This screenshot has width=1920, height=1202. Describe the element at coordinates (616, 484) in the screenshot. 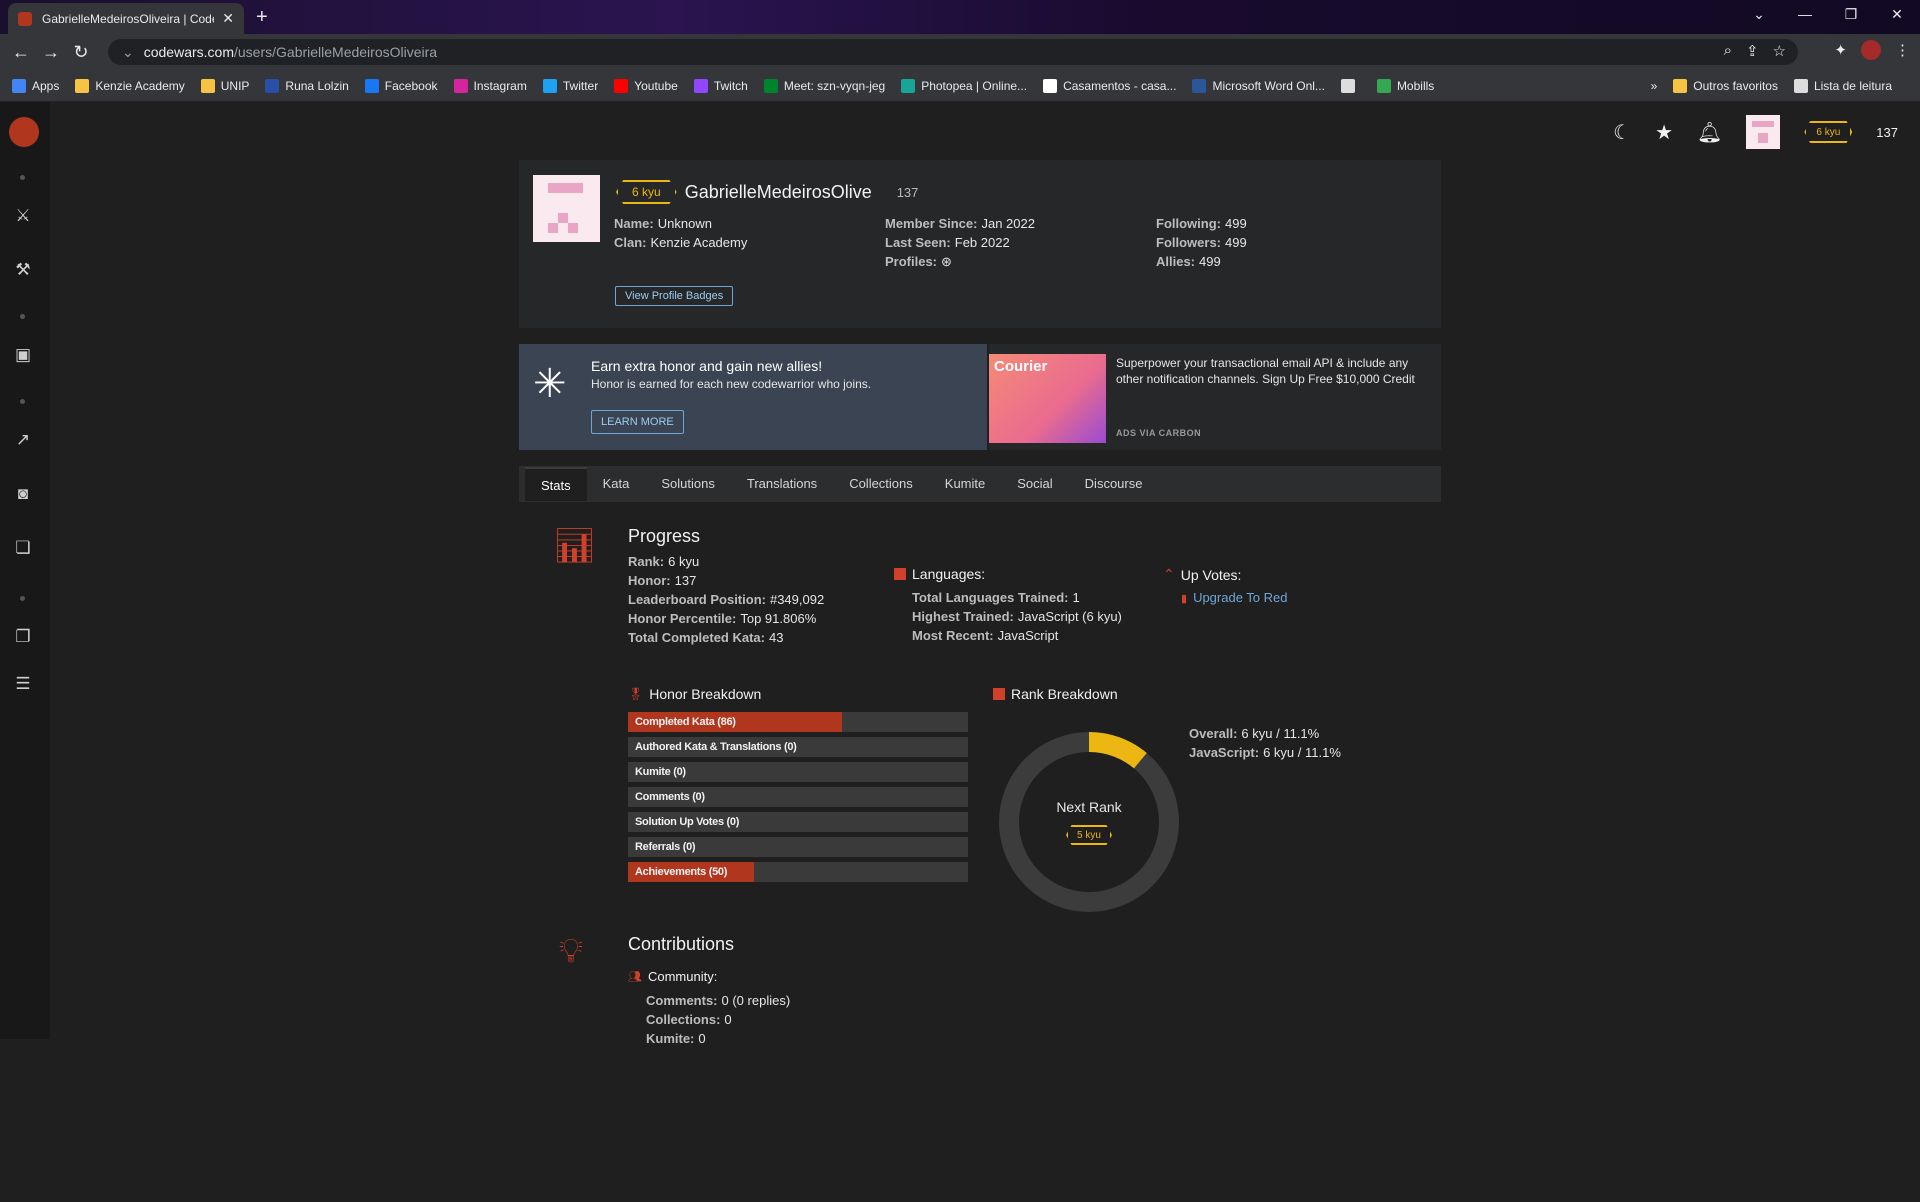

I see `tab-kata: Kata` at that location.